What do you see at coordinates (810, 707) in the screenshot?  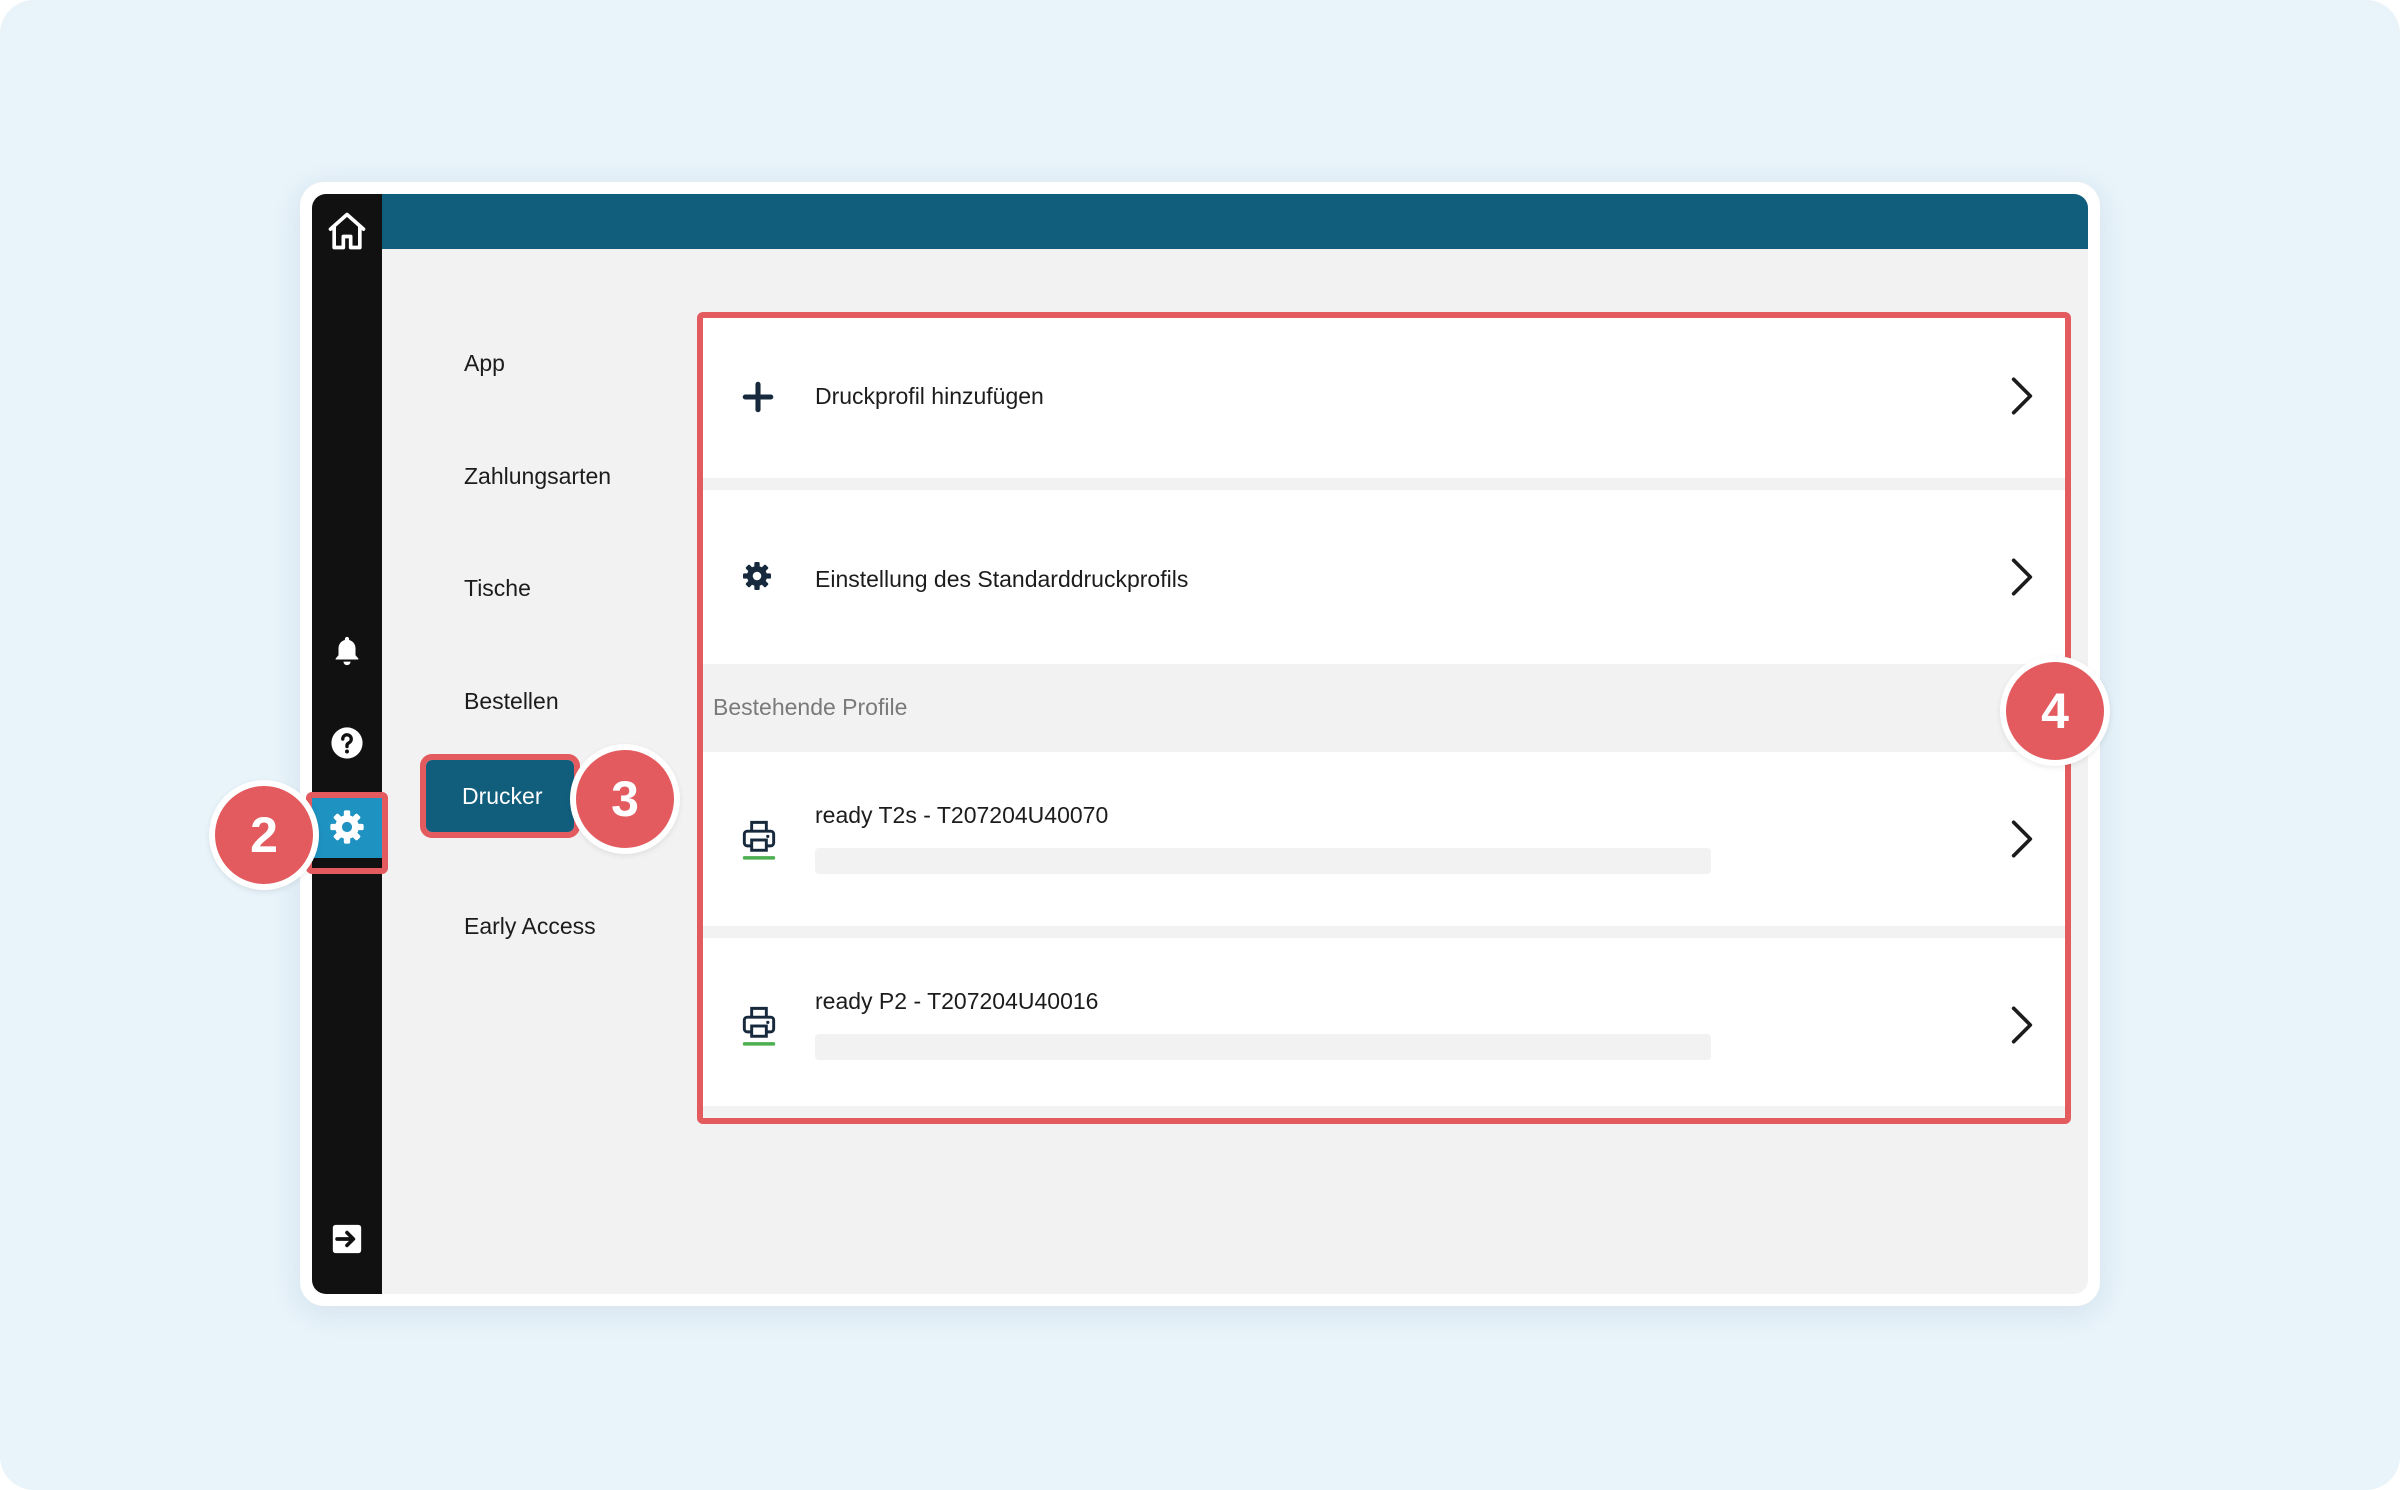 I see `section-header-label: Bestehende Profile` at bounding box center [810, 707].